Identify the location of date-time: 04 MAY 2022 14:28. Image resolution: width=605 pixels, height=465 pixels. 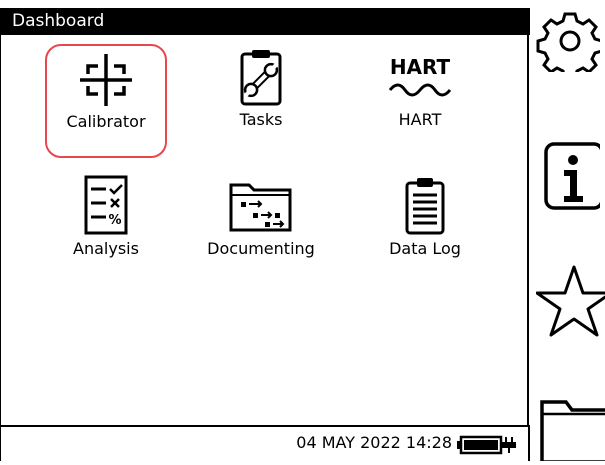
(374, 442).